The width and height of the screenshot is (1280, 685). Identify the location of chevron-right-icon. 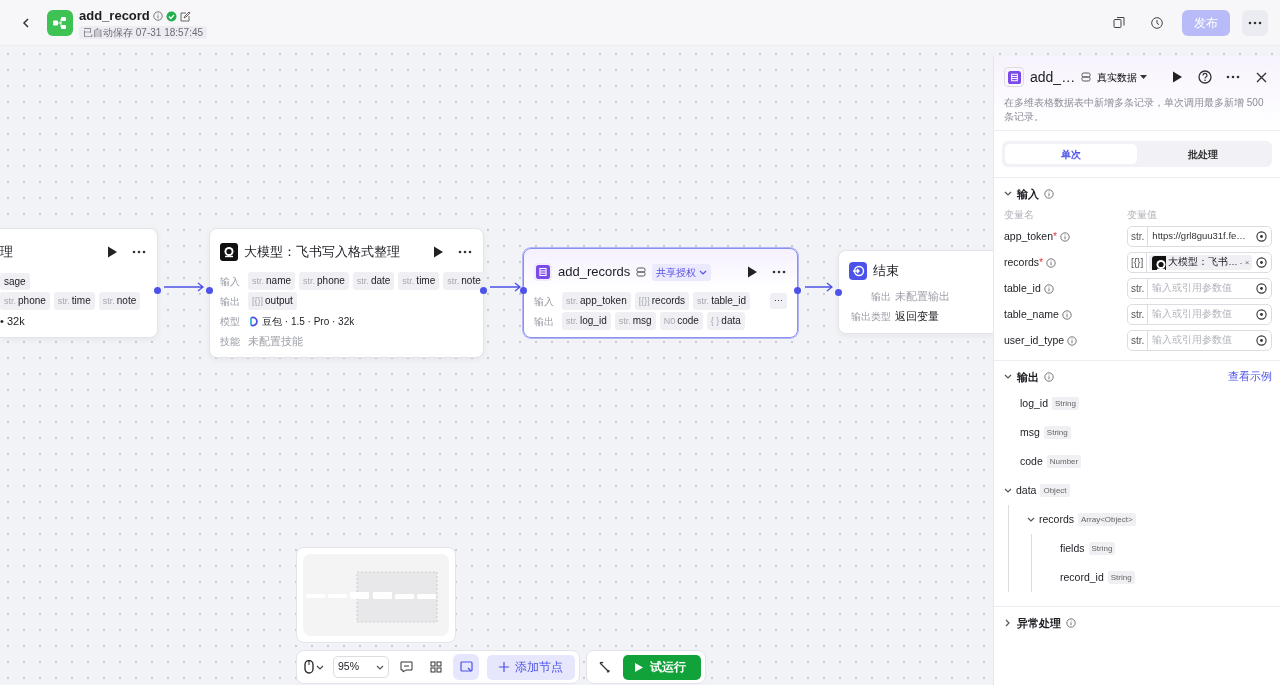
(1008, 623).